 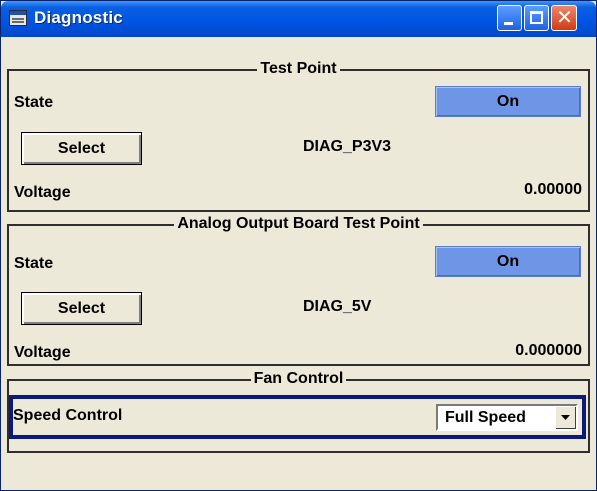 I want to click on speed-control-row: Speed Control Full Speed, so click(x=297, y=417).